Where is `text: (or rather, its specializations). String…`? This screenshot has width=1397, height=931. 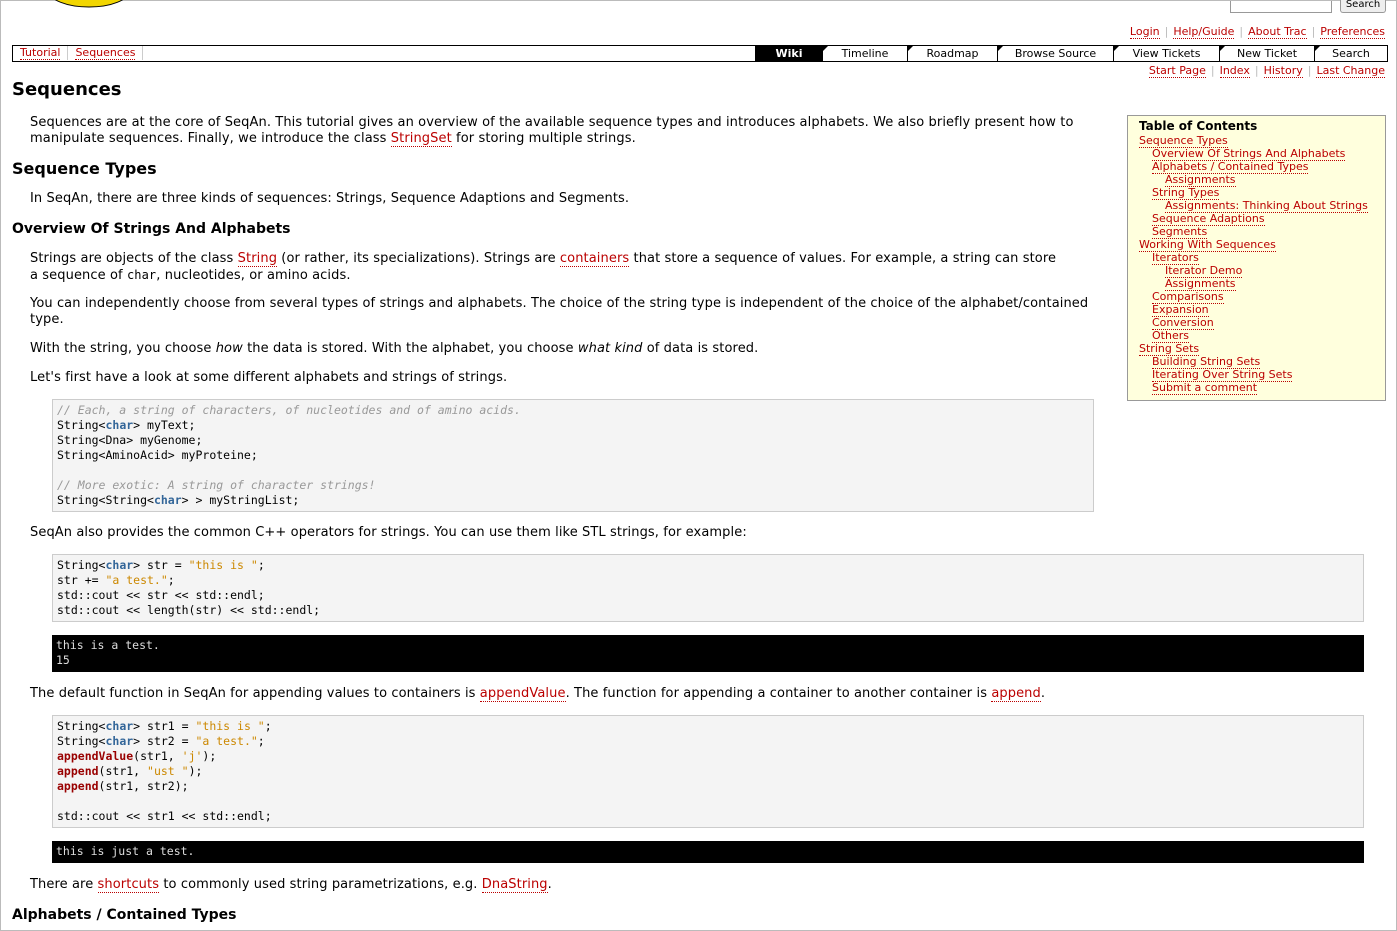
text: (or rather, its specializations). String… is located at coordinates (418, 258).